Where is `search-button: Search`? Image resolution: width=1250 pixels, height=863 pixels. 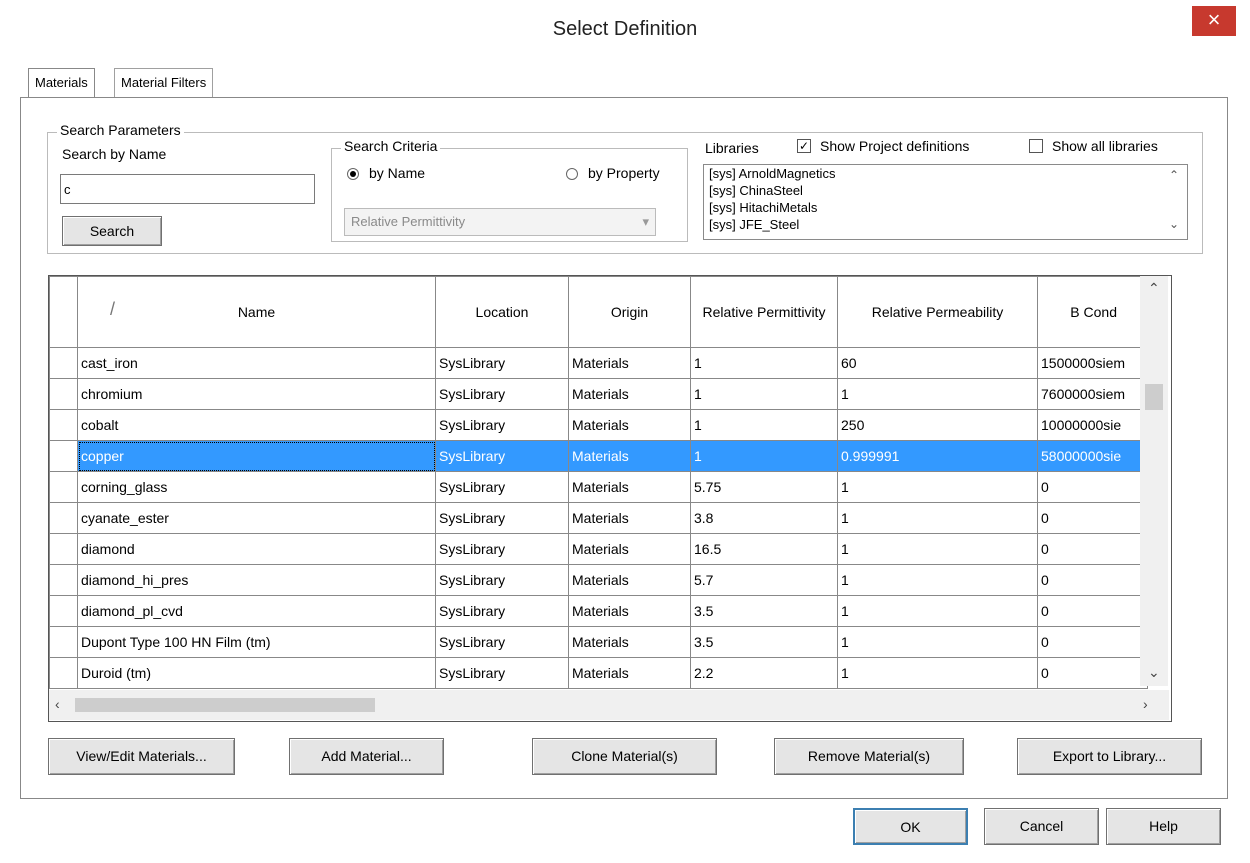 search-button: Search is located at coordinates (112, 231).